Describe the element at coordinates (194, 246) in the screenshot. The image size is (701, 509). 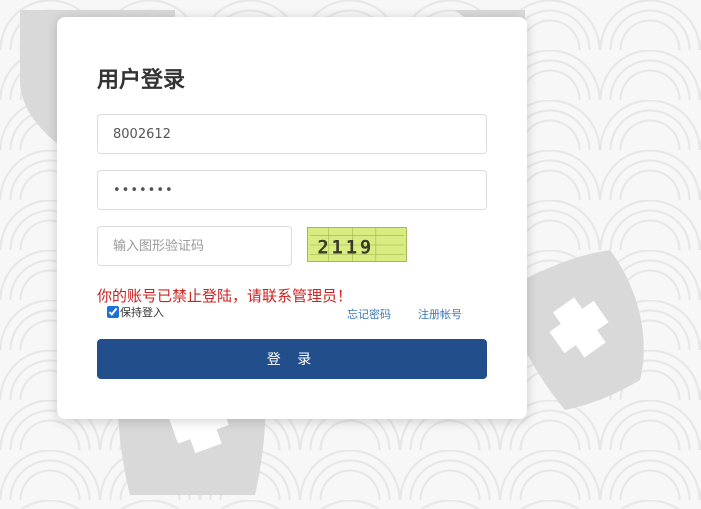
I see `captcha-input` at that location.